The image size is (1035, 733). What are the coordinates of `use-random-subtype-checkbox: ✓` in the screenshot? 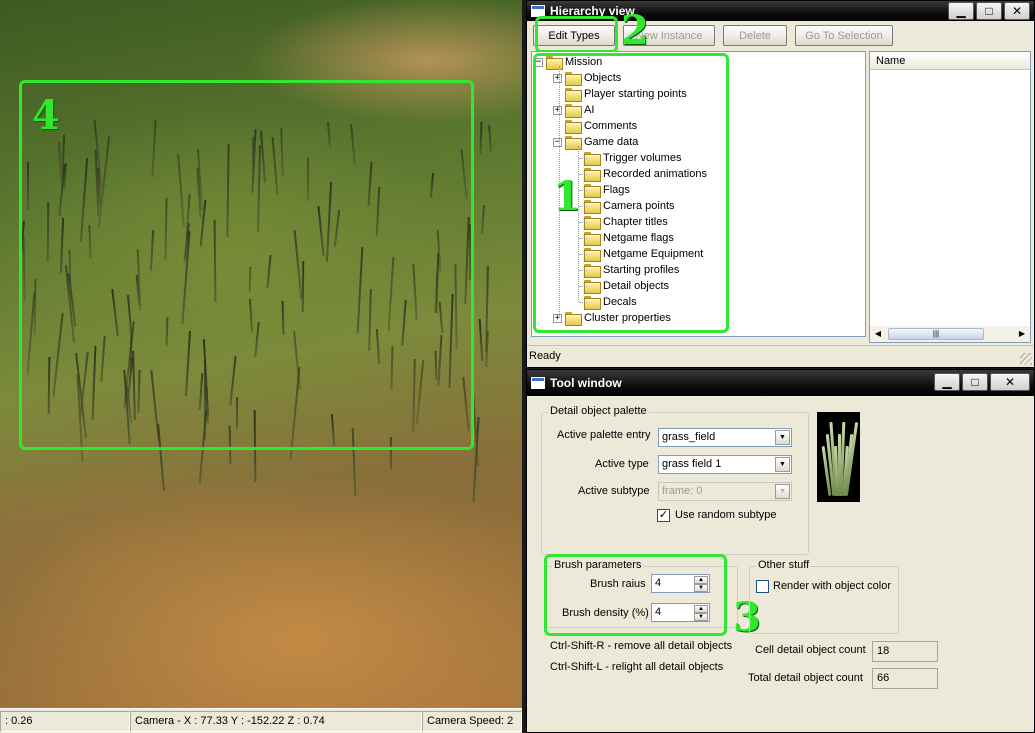 It's located at (663, 515).